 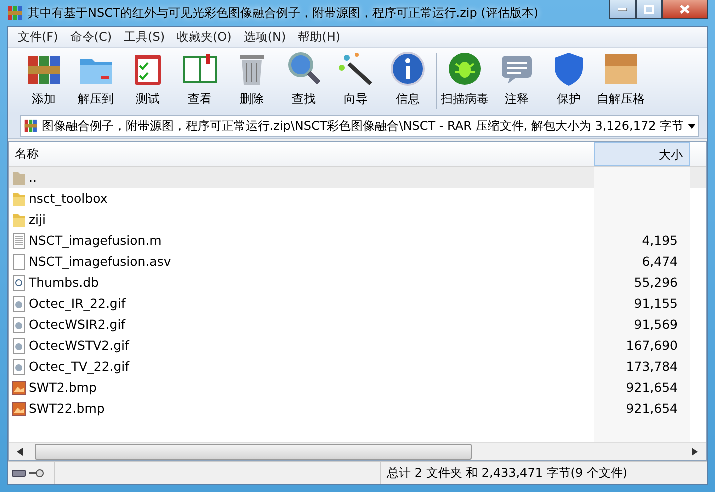 What do you see at coordinates (204, 37) in the screenshot?
I see `menu-item: 收藏夹(O)` at bounding box center [204, 37].